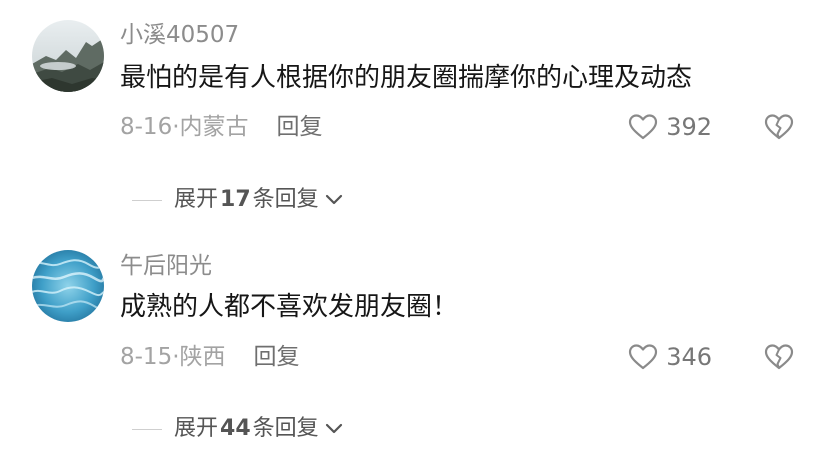  I want to click on mountain-avatar-image, so click(68, 56).